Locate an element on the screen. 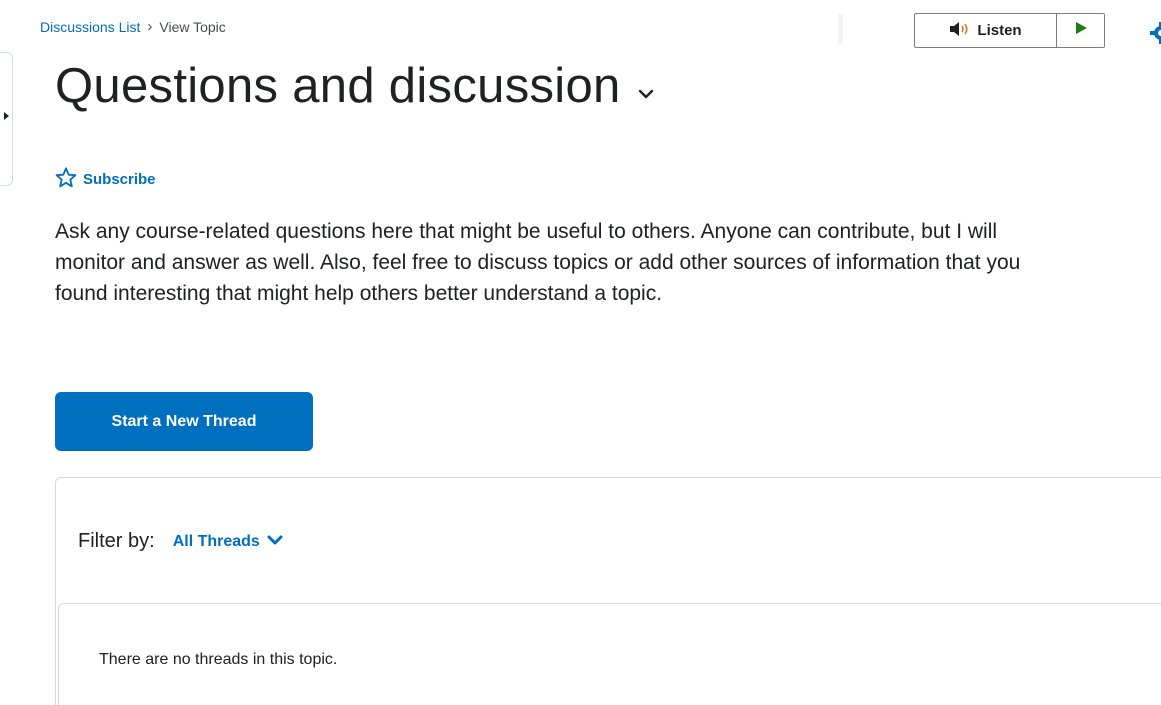 The height and width of the screenshot is (705, 1161). listen-button: Listen is located at coordinates (986, 30).